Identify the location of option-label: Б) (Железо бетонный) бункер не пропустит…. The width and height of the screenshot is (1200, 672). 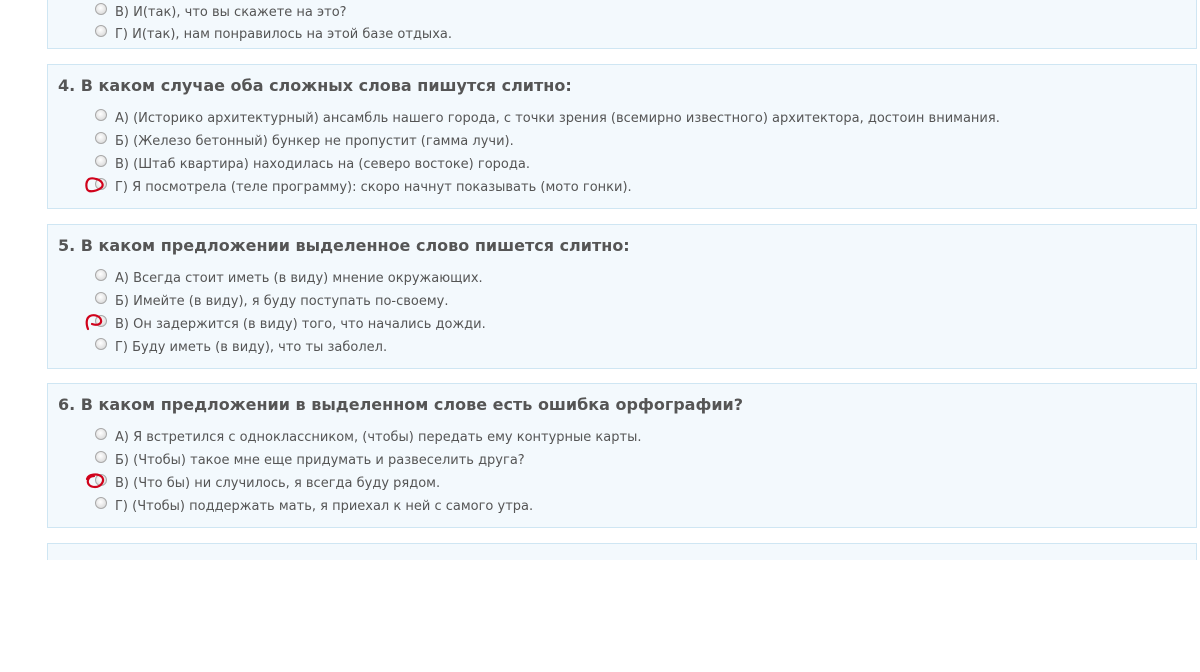
(314, 141).